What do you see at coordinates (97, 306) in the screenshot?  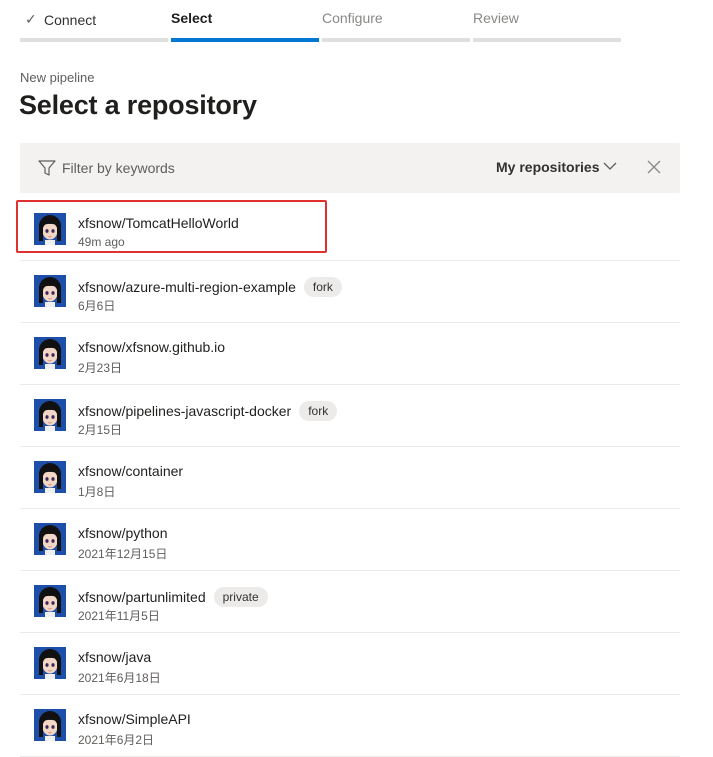 I see `repository-updated-date: 6月6日` at bounding box center [97, 306].